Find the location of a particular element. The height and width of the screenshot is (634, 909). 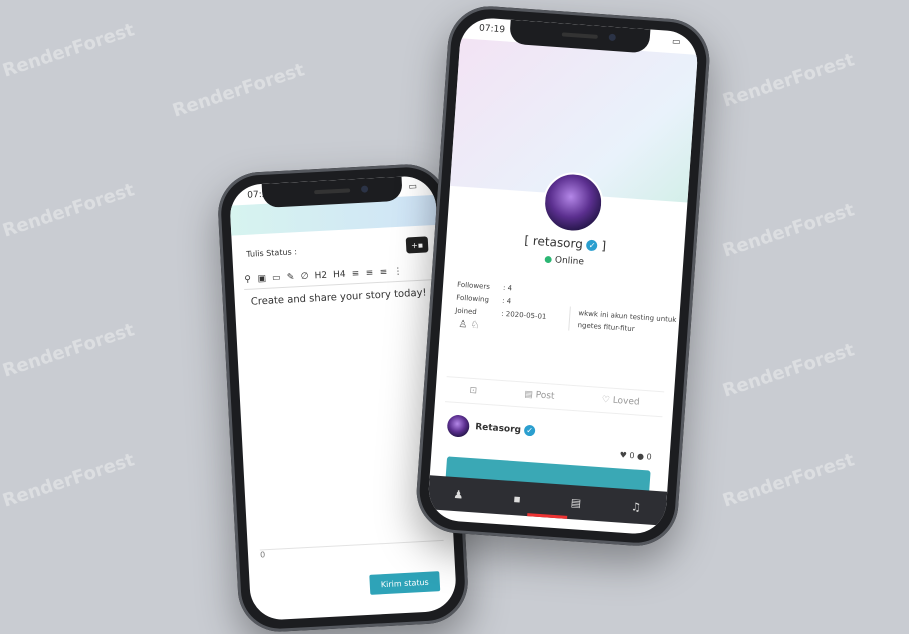

profile-badges: ♙ ♘ is located at coordinates (469, 325).